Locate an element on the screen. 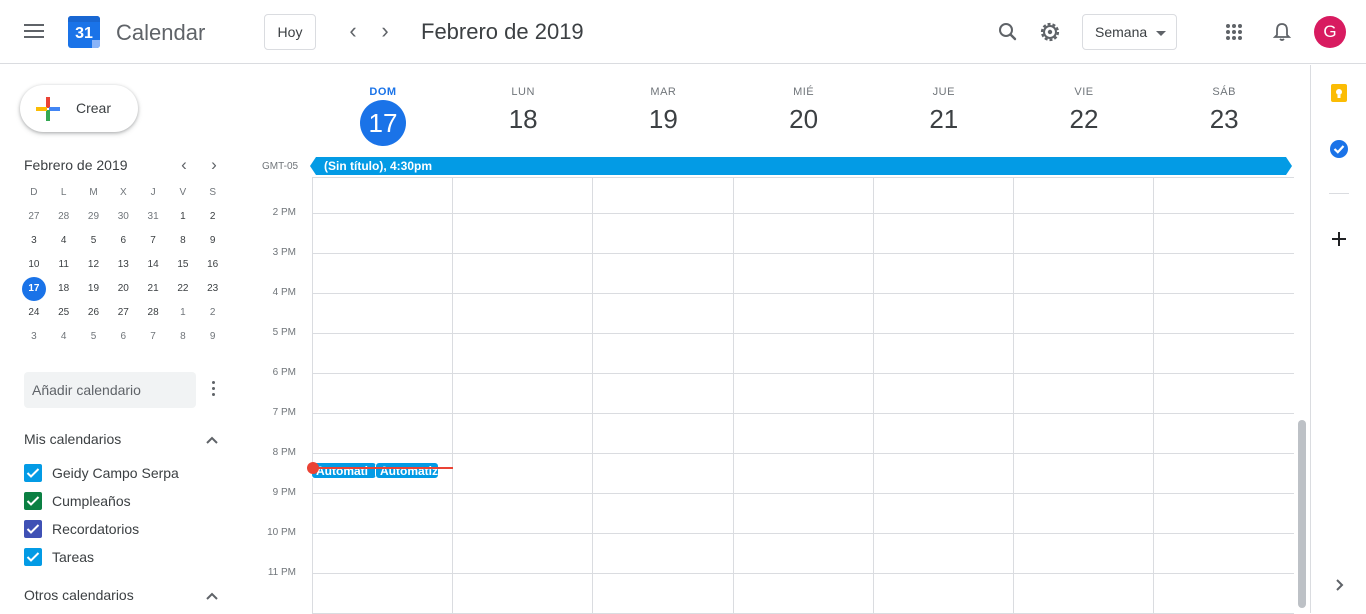 The height and width of the screenshot is (614, 1366). day-header: MAR 19 is located at coordinates (663, 110).